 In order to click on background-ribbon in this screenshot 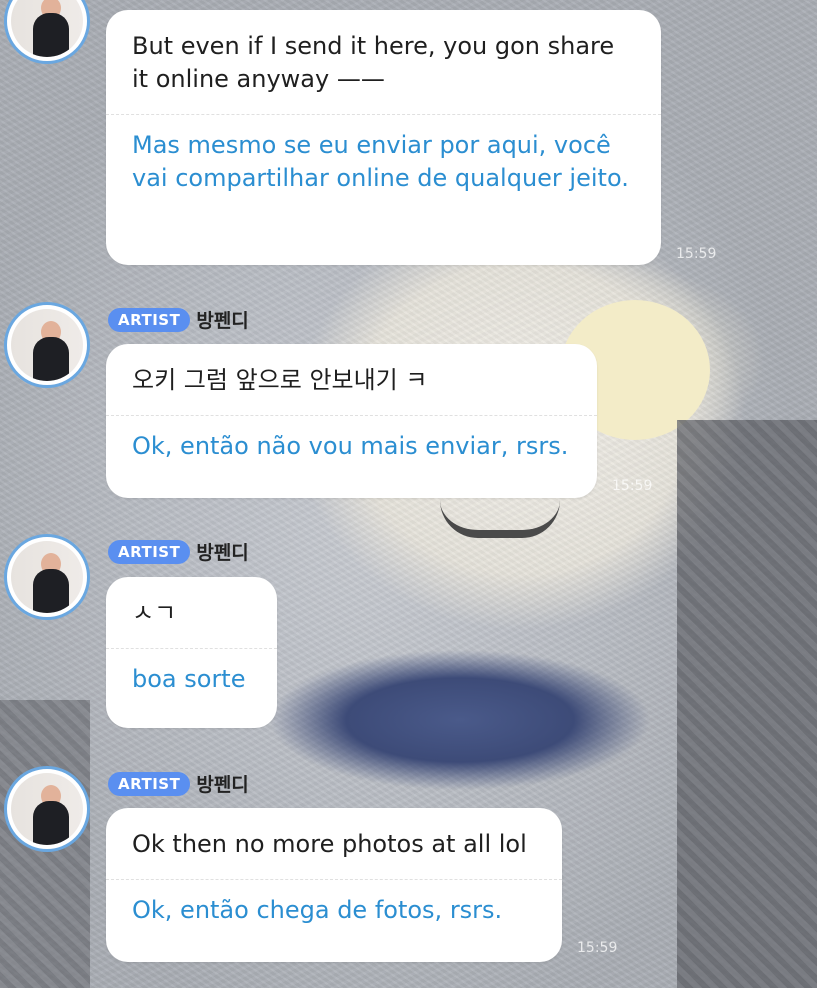, I will do `click(460, 720)`.